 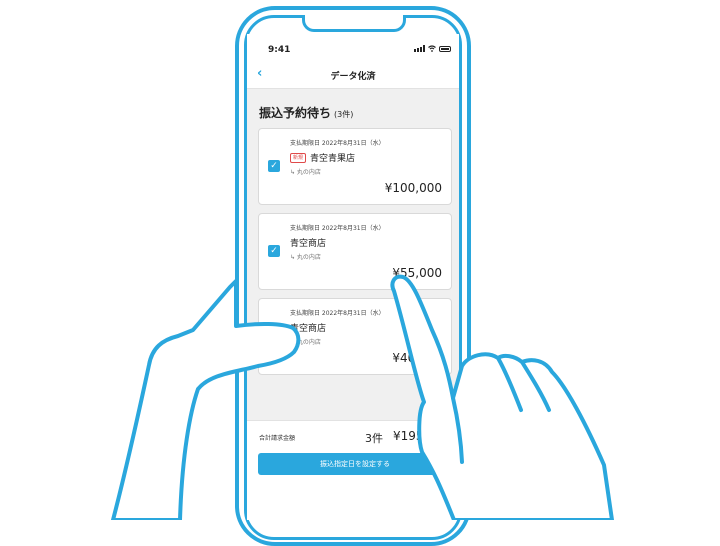 I want to click on section-title: 振込予約待ち (3件), so click(x=306, y=112).